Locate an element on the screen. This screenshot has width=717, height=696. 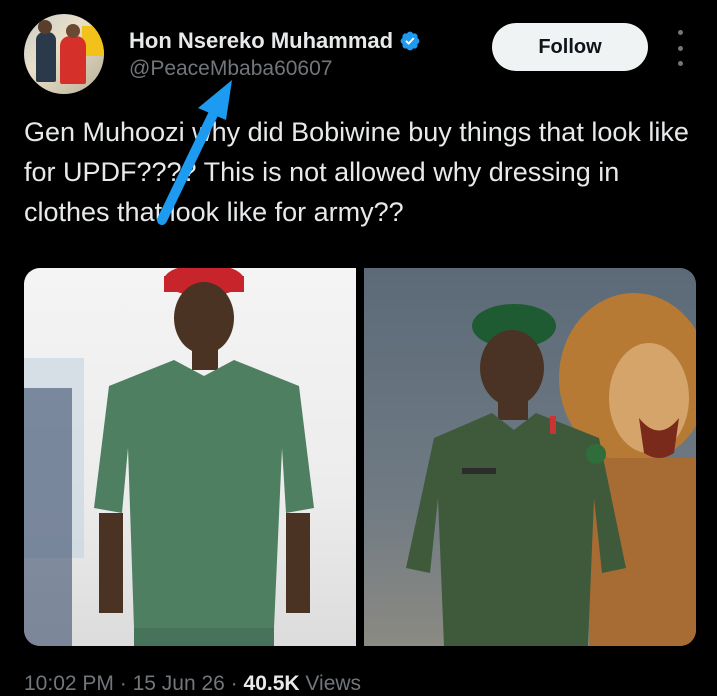
more-options-icon is located at coordinates (680, 48).